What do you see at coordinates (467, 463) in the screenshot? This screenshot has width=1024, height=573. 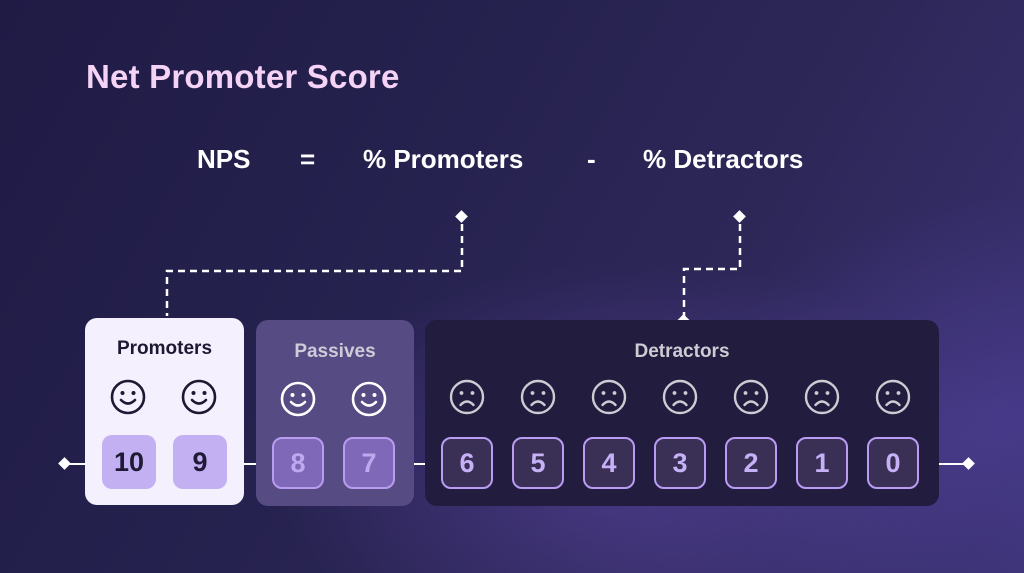 I see `score-box-6: 6` at bounding box center [467, 463].